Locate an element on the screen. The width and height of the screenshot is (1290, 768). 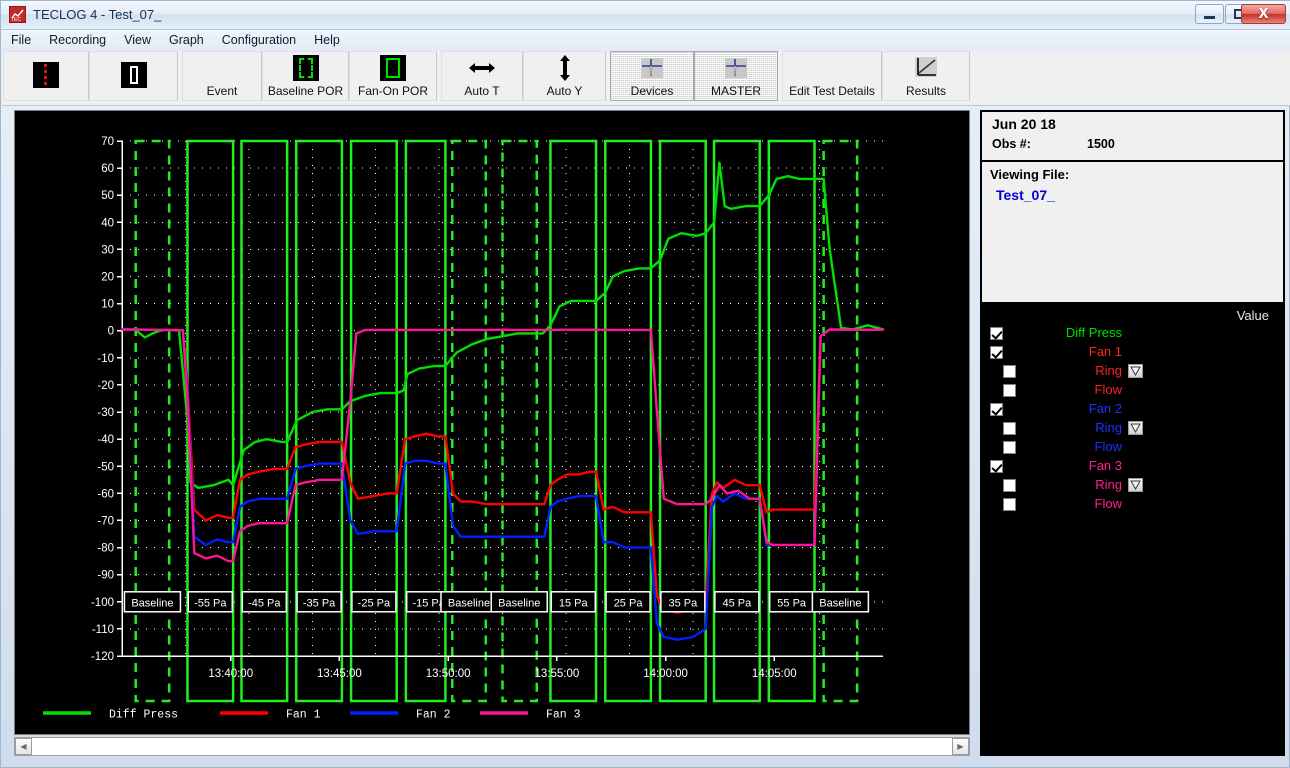
svg-text: -120 is located at coordinates (102, 657).